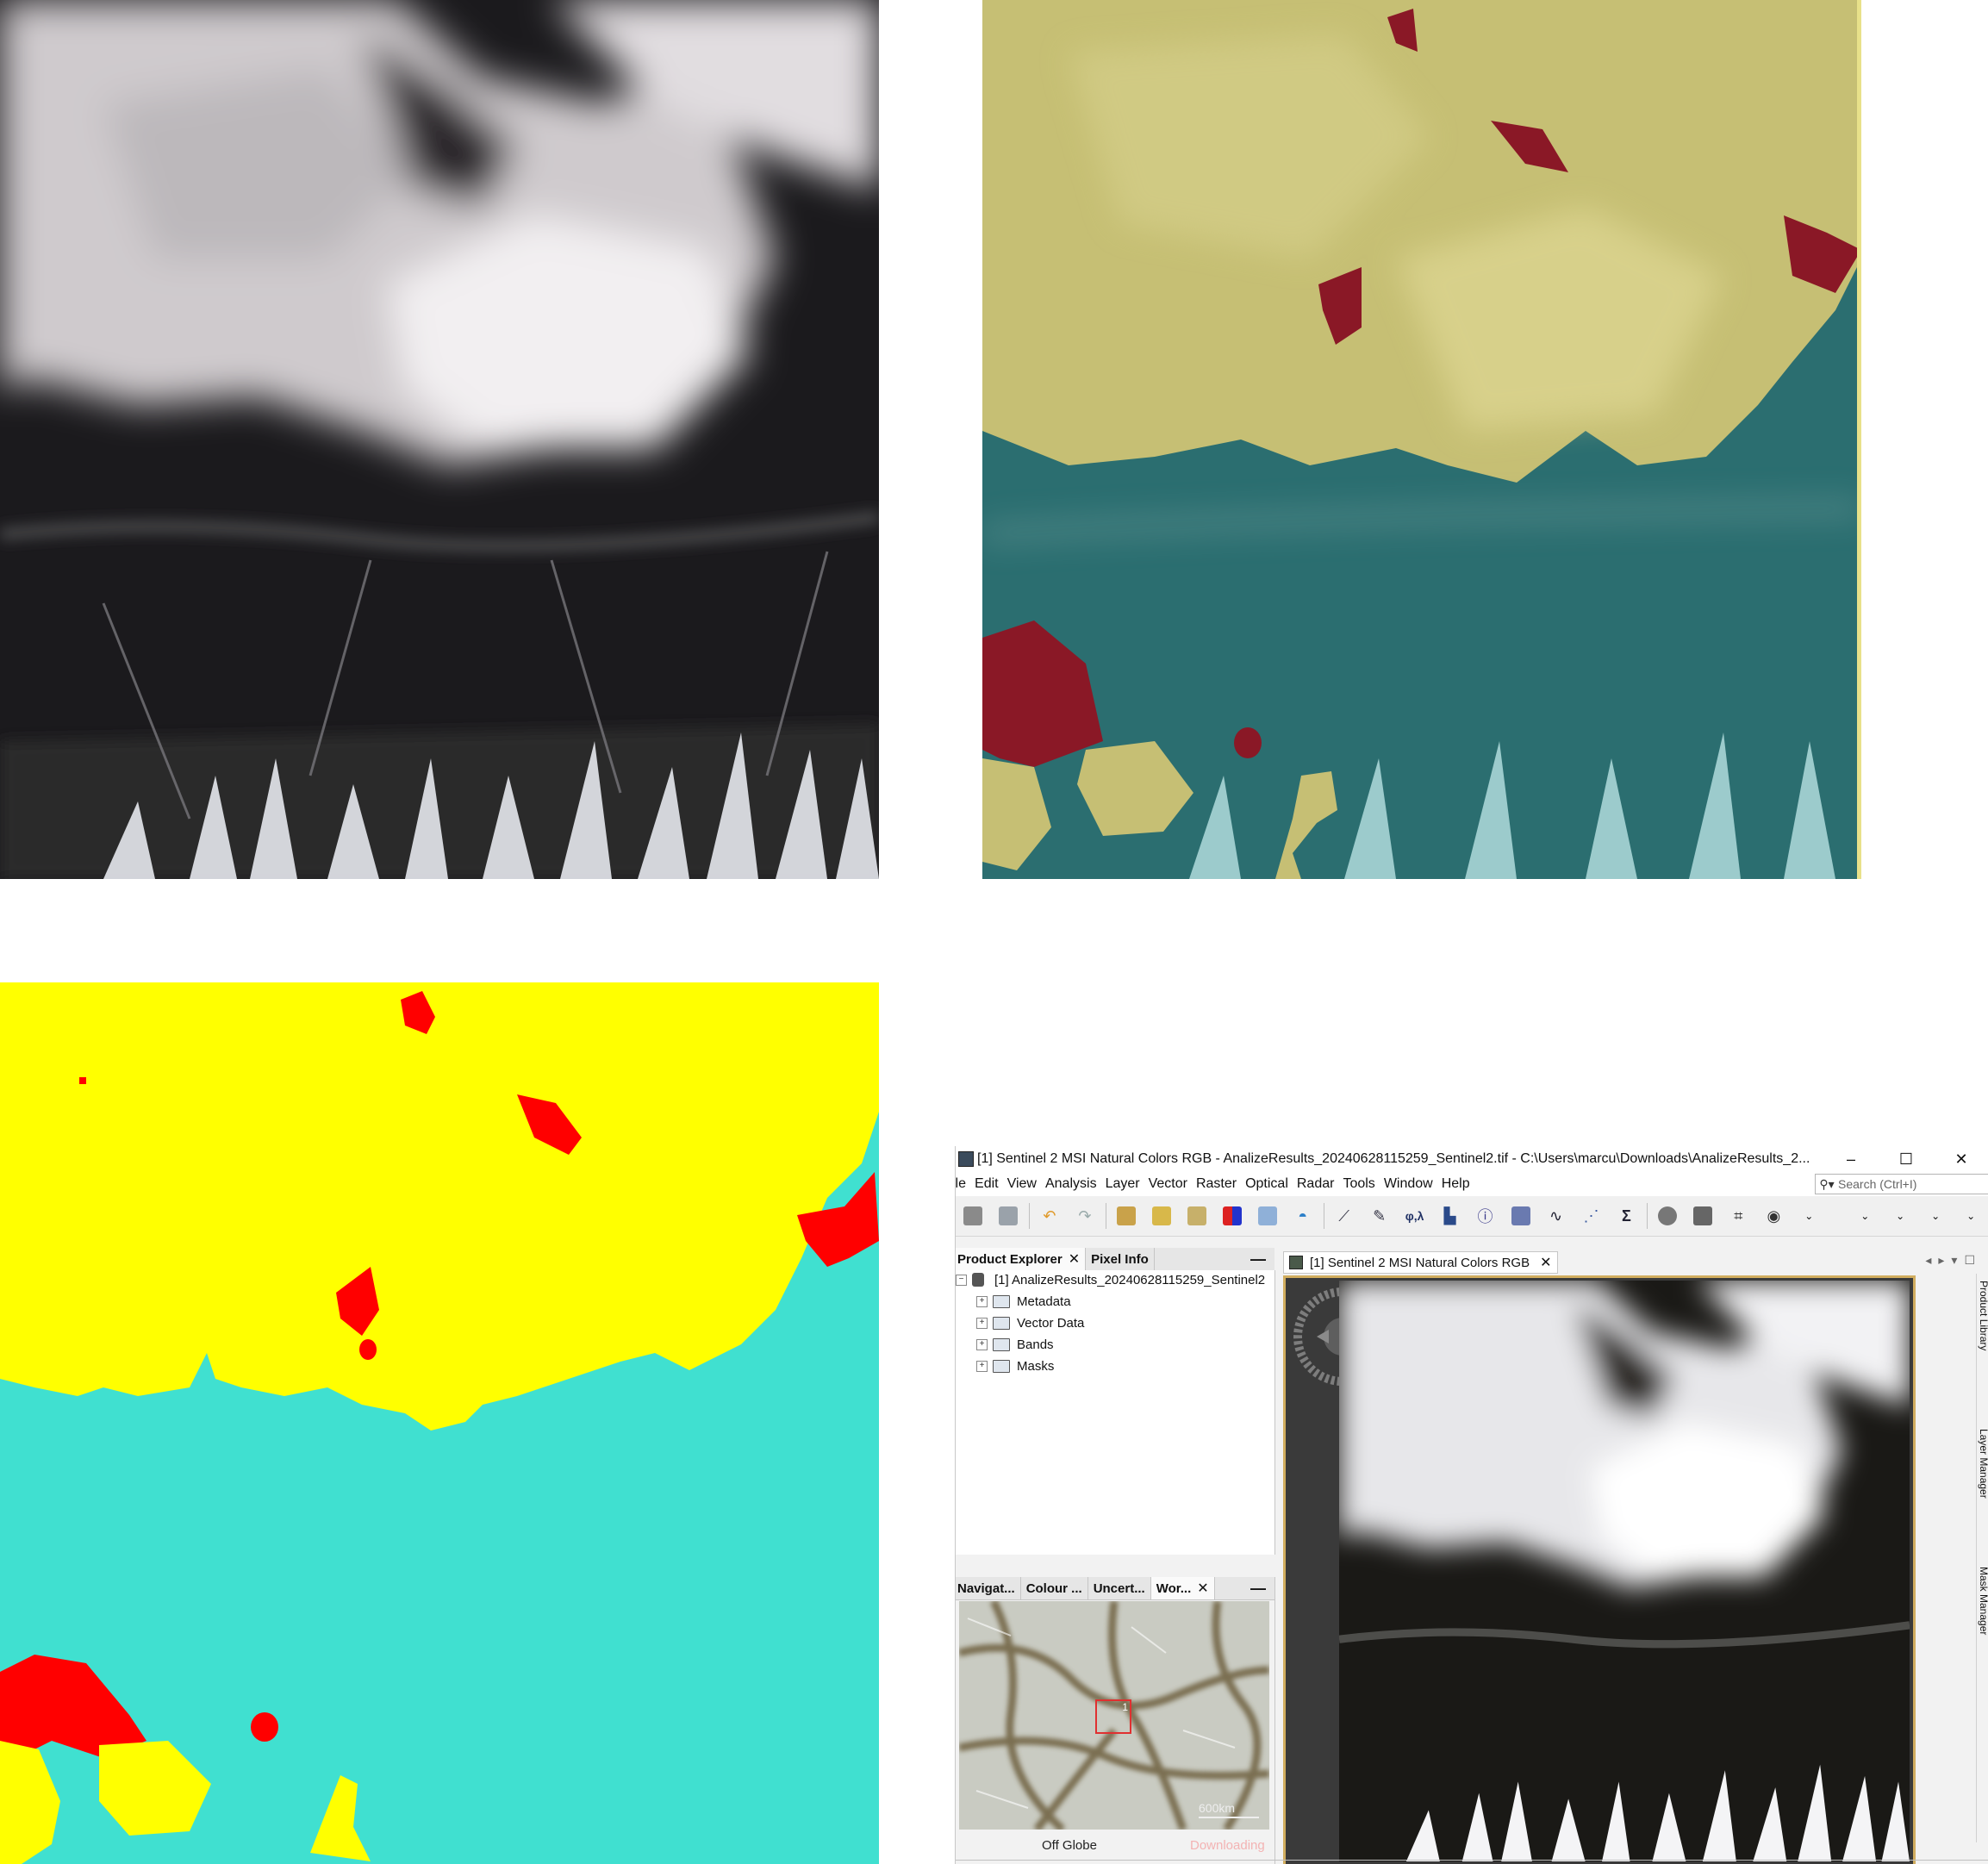 This screenshot has height=1864, width=1988. Describe the element at coordinates (1296, 1262) in the screenshot. I see `image-view-icon` at that location.